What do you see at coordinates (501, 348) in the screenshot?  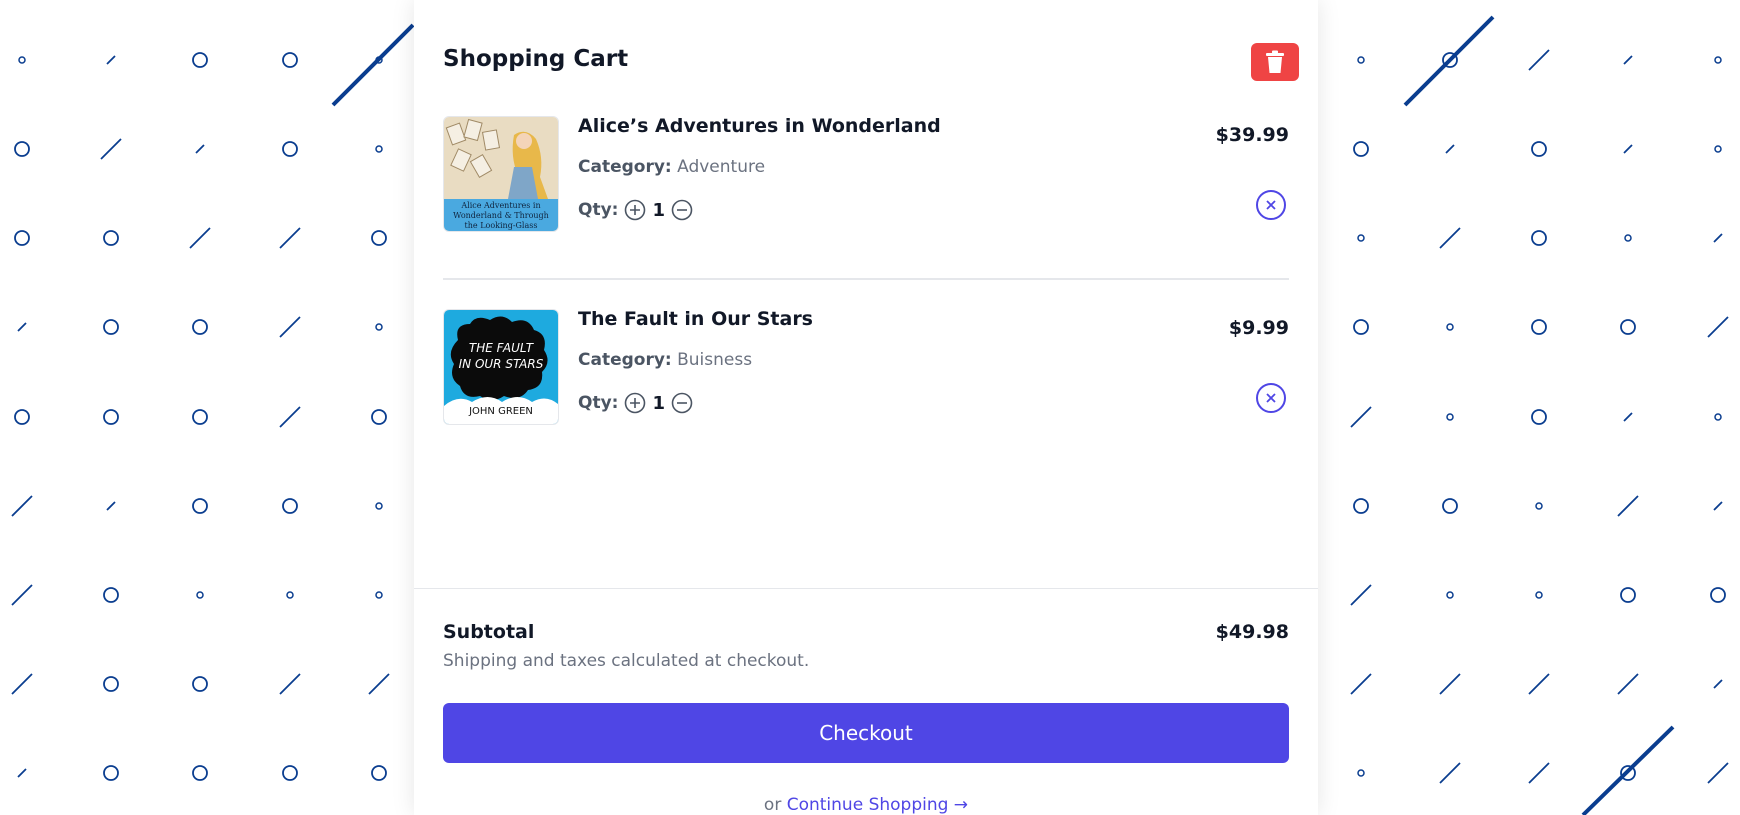 I see `cover-text: THE FAULT` at bounding box center [501, 348].